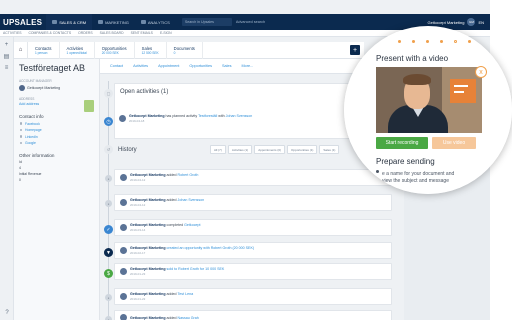  What do you see at coordinates (6, 45) in the screenshot?
I see `plus-icon: +` at bounding box center [6, 45].